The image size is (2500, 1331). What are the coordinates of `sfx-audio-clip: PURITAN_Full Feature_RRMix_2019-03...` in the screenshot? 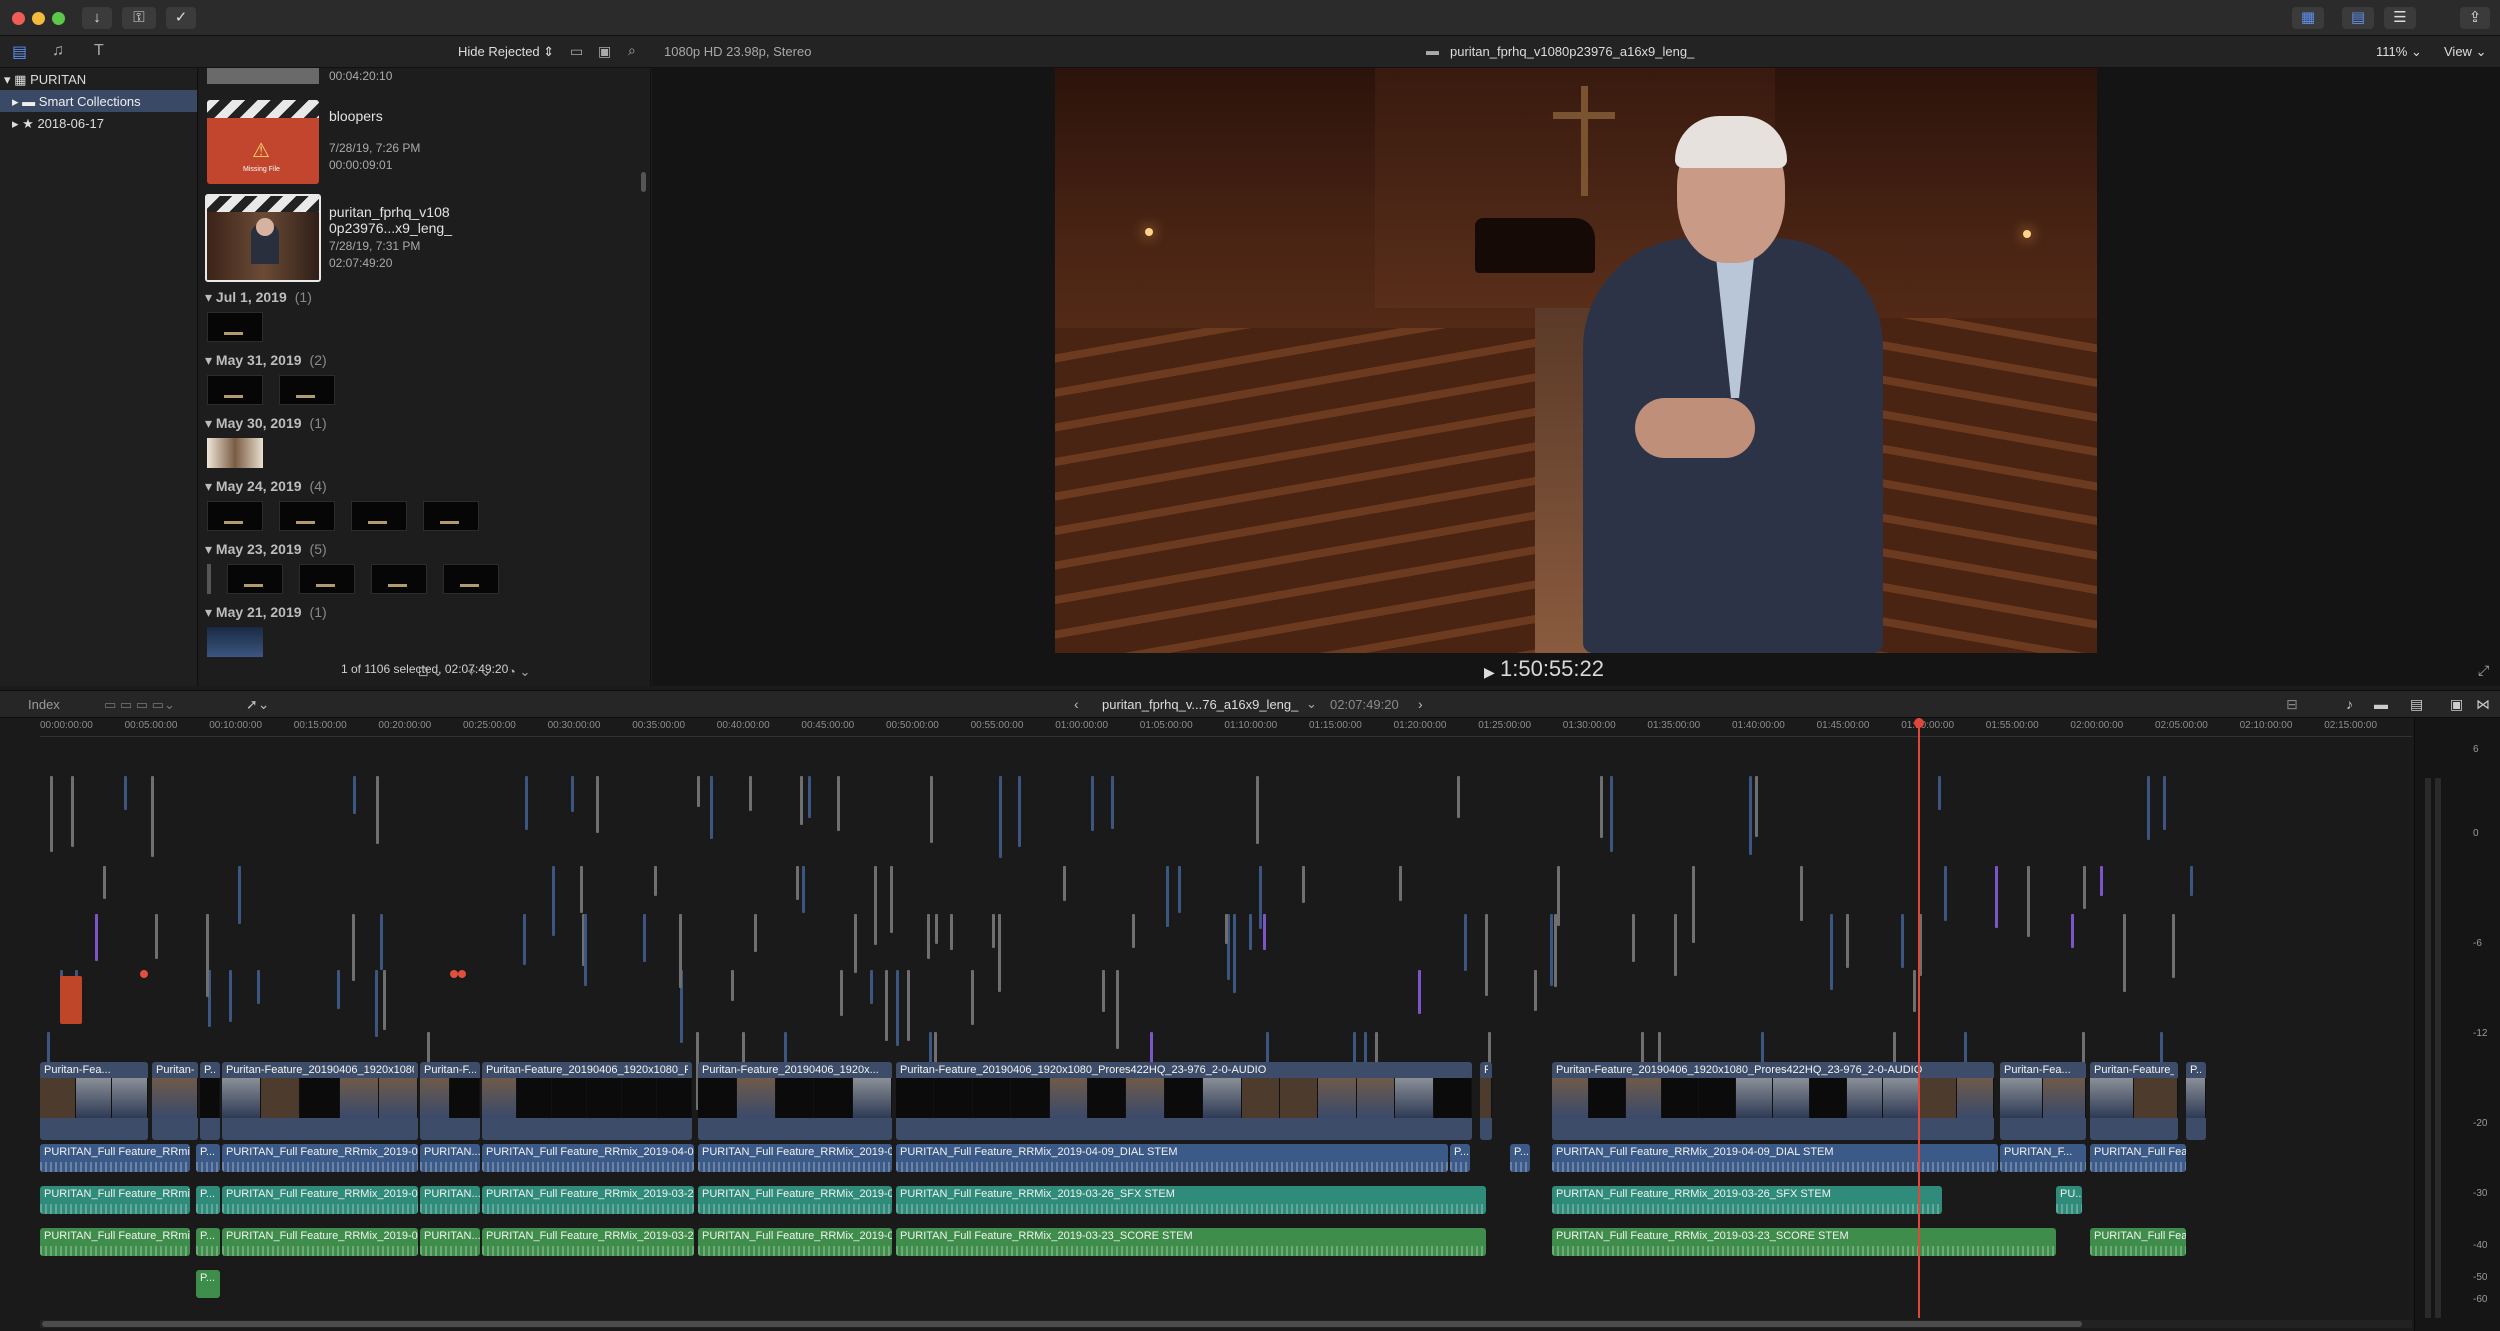 It's located at (320, 1200).